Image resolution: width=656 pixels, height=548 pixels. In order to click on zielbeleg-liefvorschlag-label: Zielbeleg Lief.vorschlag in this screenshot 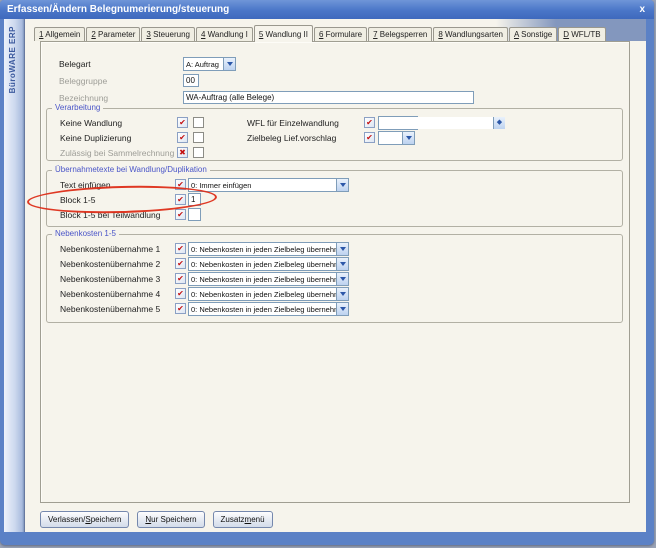, I will do `click(292, 137)`.